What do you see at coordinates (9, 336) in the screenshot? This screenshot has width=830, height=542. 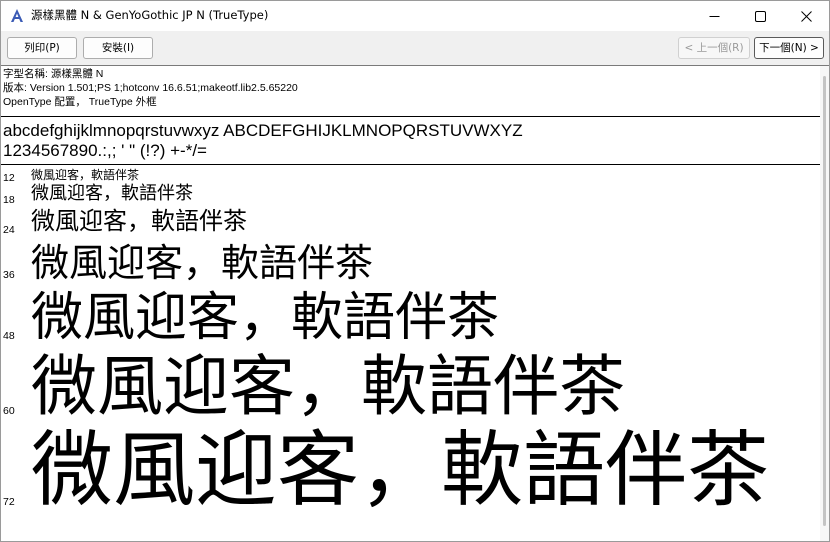 I see `size-label: 48` at bounding box center [9, 336].